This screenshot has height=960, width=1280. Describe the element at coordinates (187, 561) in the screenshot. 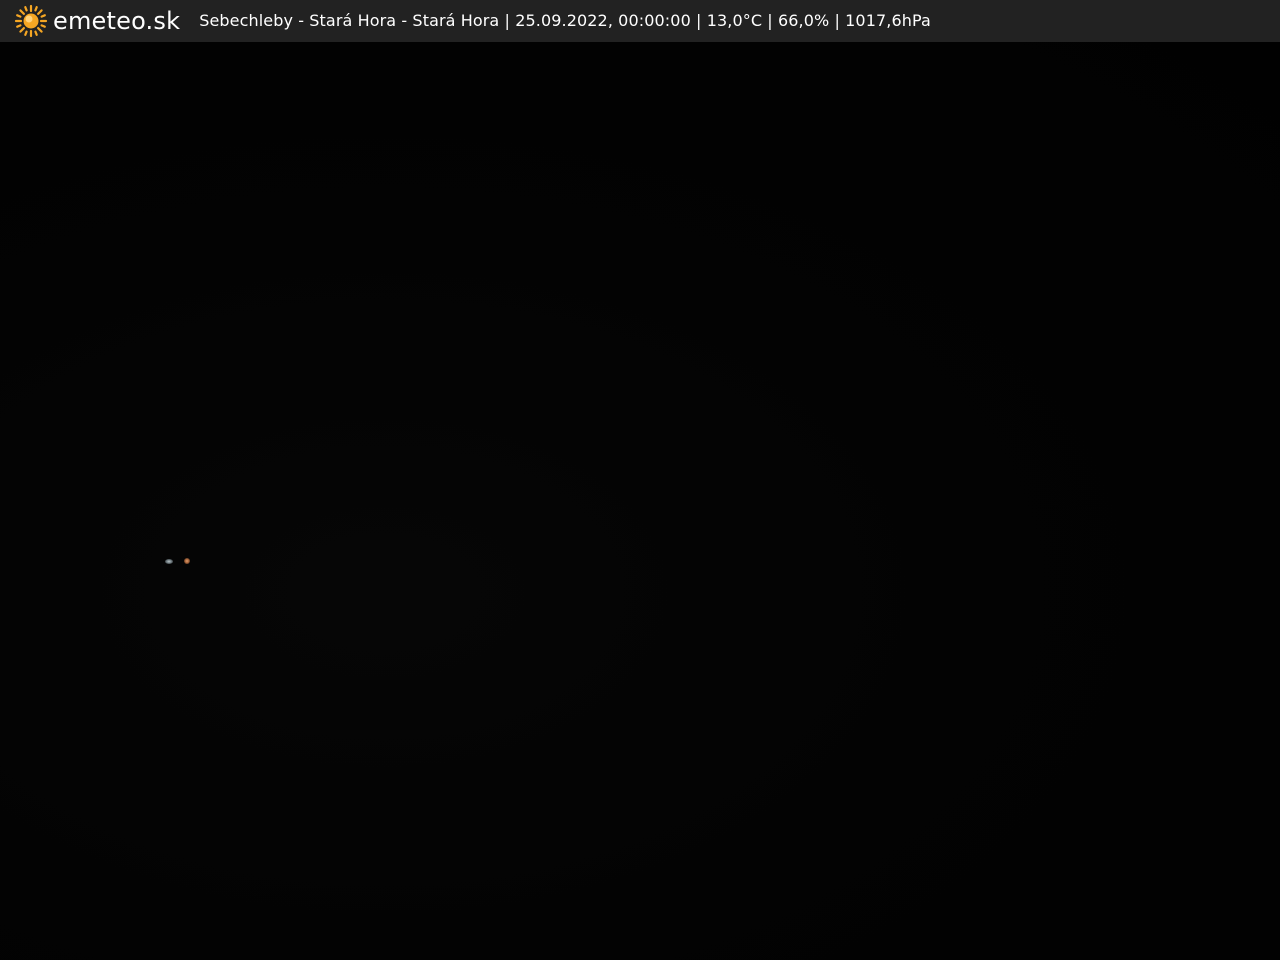

I see `distant-light-orange` at that location.